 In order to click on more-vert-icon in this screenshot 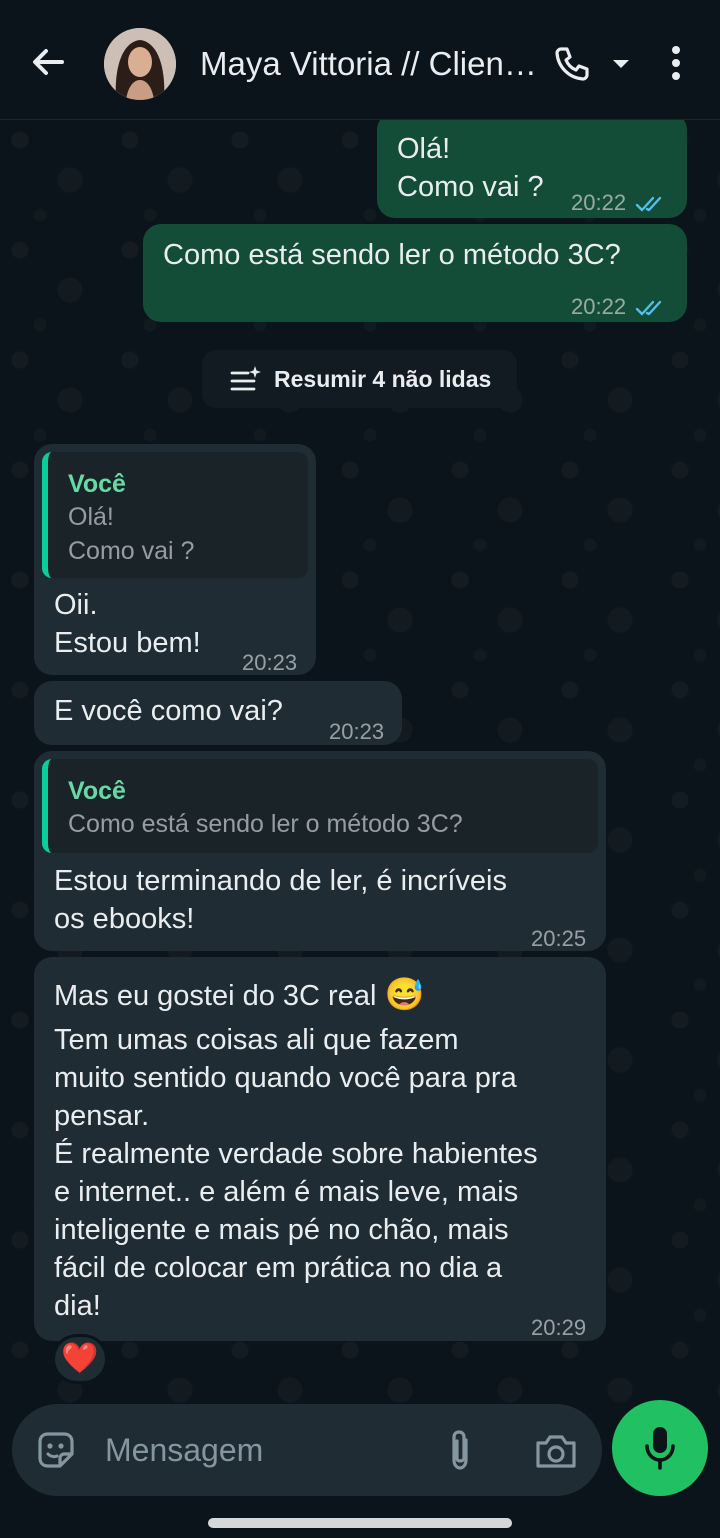, I will do `click(676, 64)`.